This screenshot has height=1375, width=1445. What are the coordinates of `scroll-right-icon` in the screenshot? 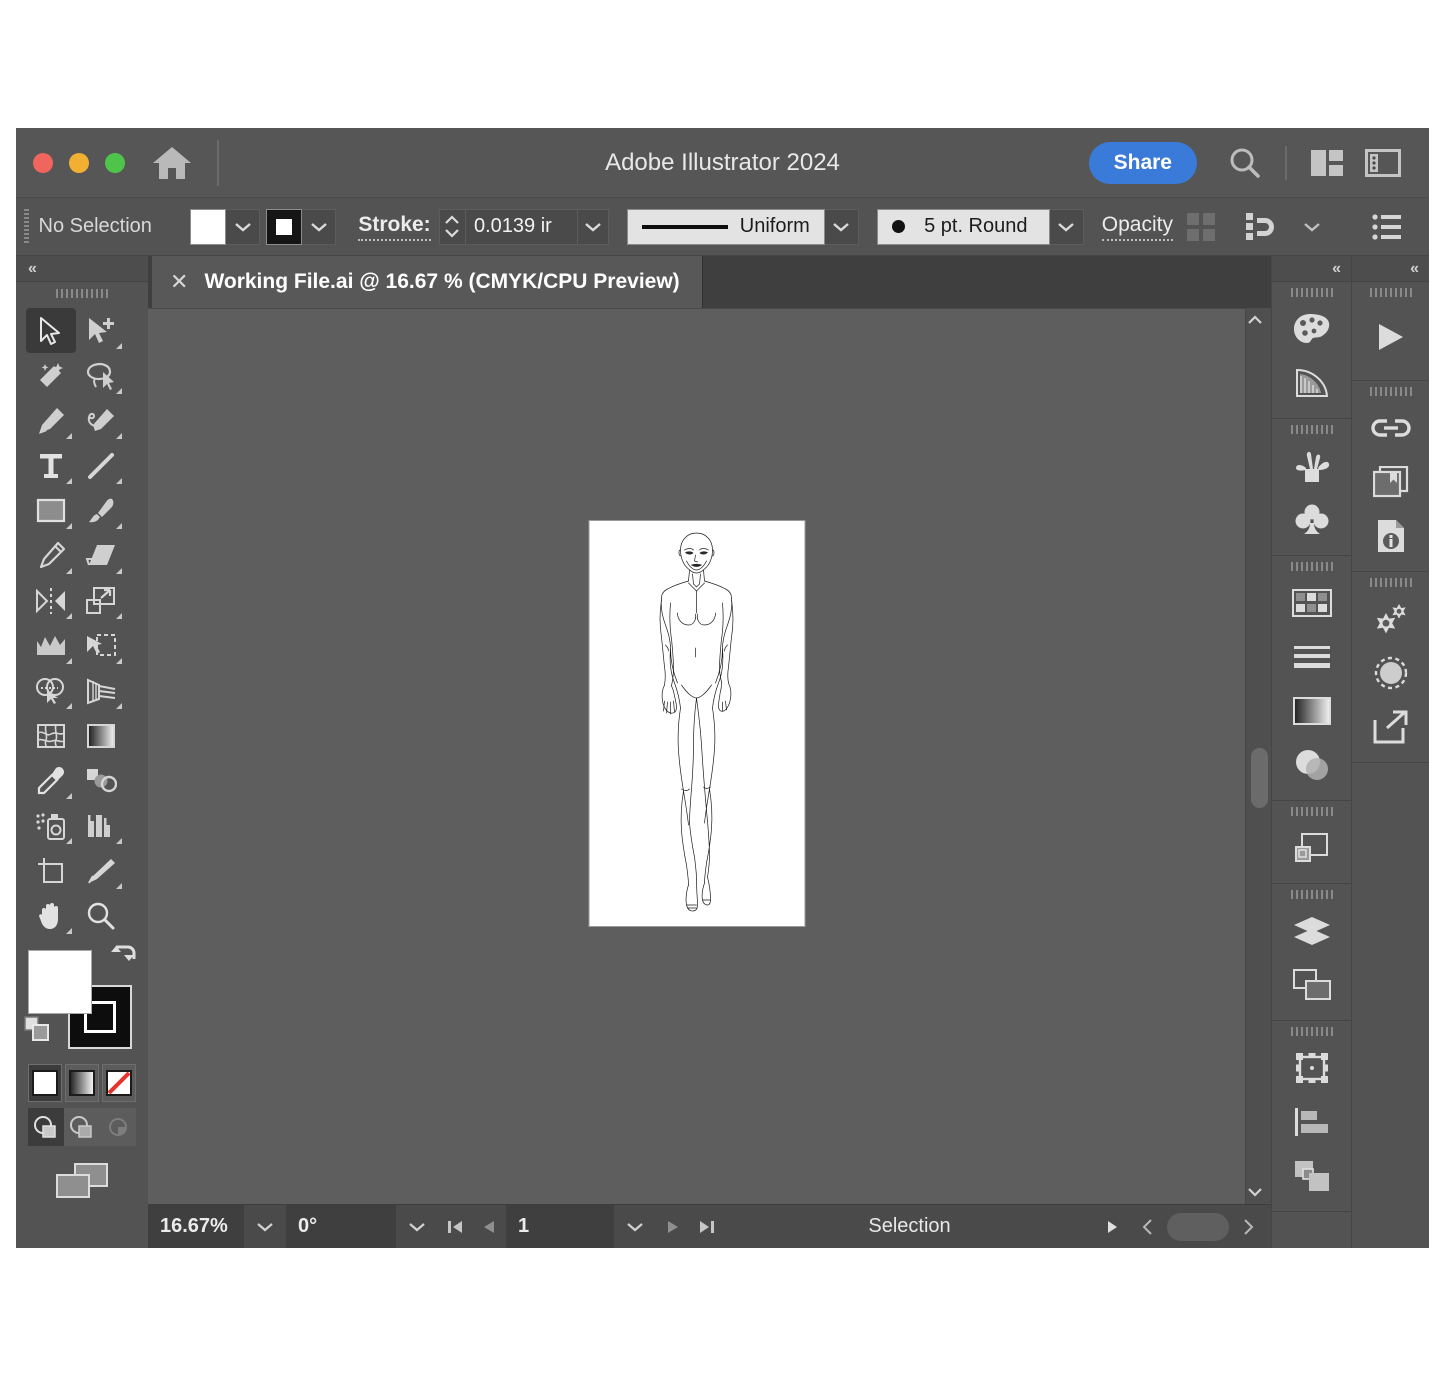 It's located at (1248, 1227).